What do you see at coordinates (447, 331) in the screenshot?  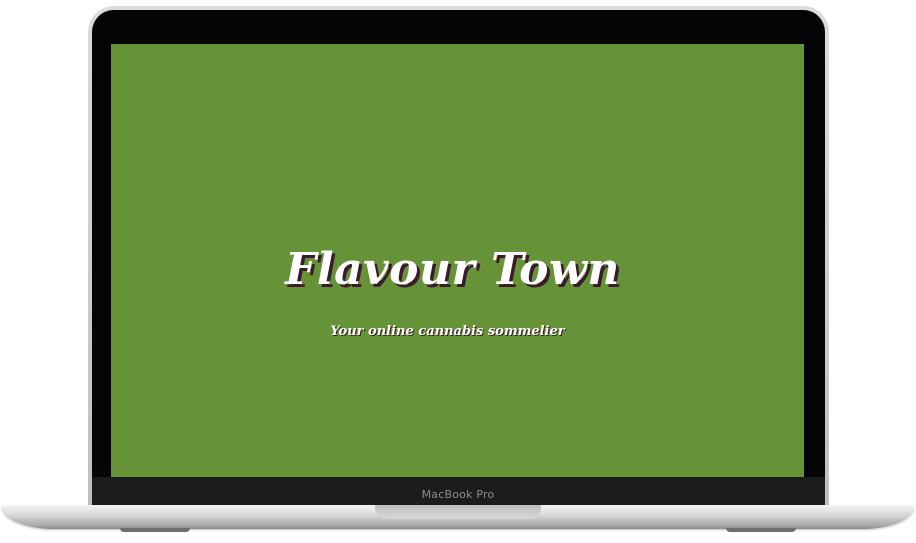 I see `site-tagline: Your online cannabis sommelier` at bounding box center [447, 331].